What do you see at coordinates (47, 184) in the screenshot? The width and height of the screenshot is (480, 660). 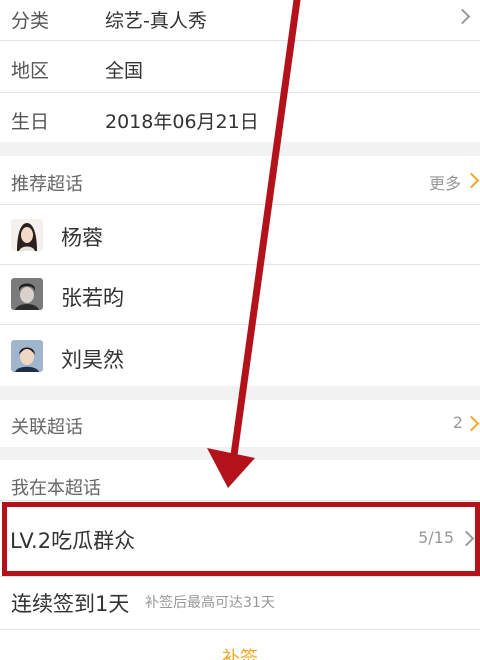 I see `recommended-title: 推荐超话` at bounding box center [47, 184].